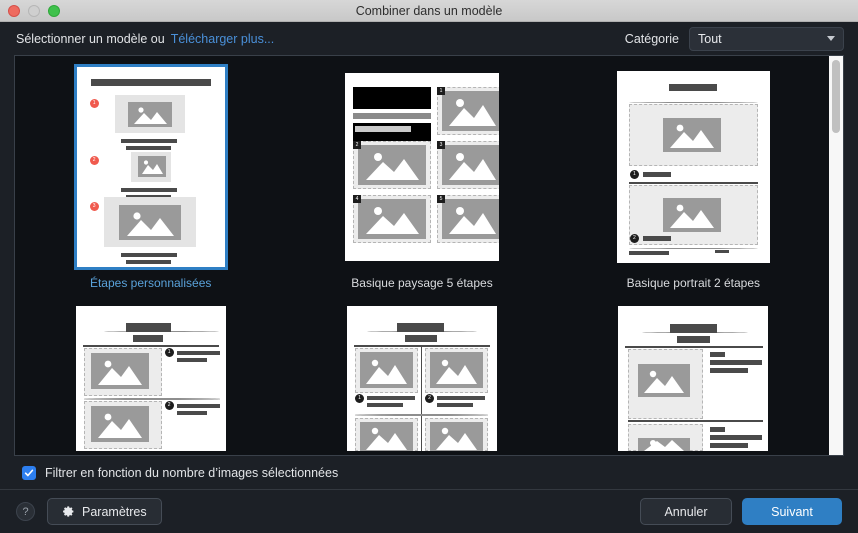 The image size is (858, 533). What do you see at coordinates (831, 38) in the screenshot?
I see `chevron-down-icon` at bounding box center [831, 38].